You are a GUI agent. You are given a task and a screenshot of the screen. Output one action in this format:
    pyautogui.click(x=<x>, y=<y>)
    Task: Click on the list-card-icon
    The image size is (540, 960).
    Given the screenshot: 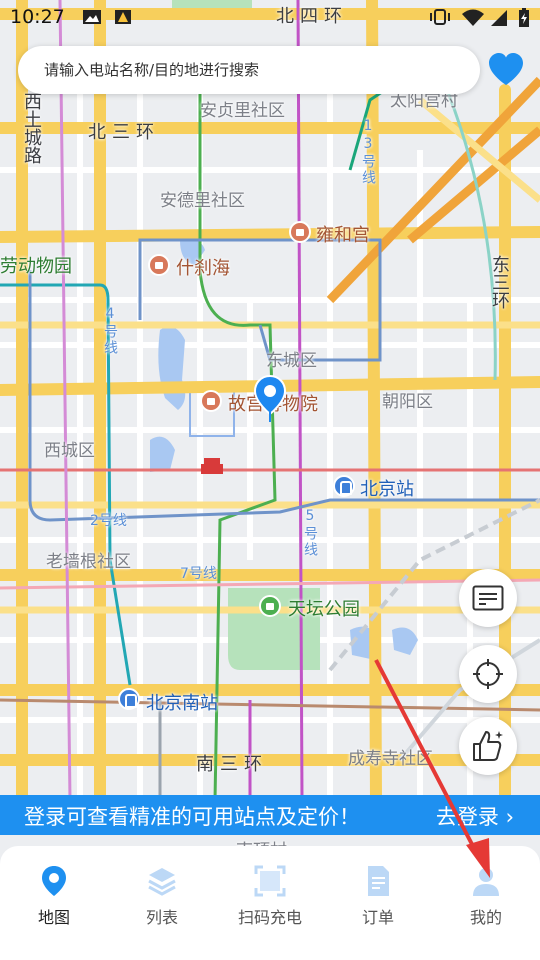 What is the action you would take?
    pyautogui.click(x=488, y=598)
    